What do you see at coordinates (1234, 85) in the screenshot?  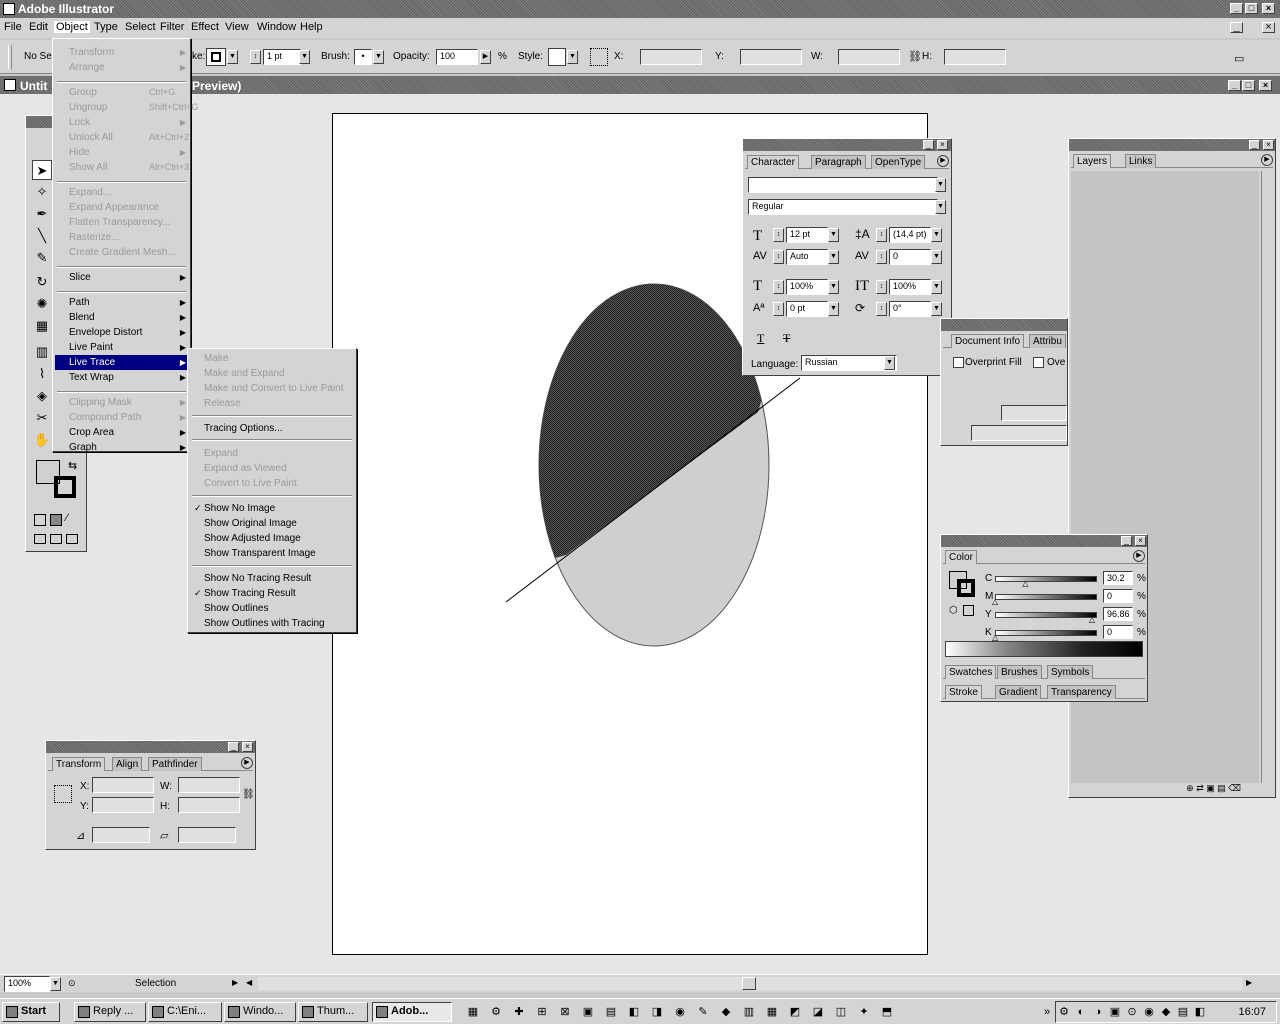 I see `doc-window-minimize-icon: _` at bounding box center [1234, 85].